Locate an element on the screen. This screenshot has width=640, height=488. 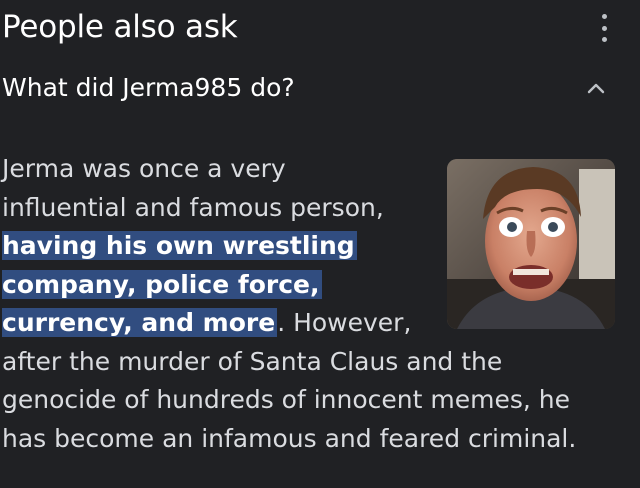
section-title: People also ask is located at coordinates (120, 27).